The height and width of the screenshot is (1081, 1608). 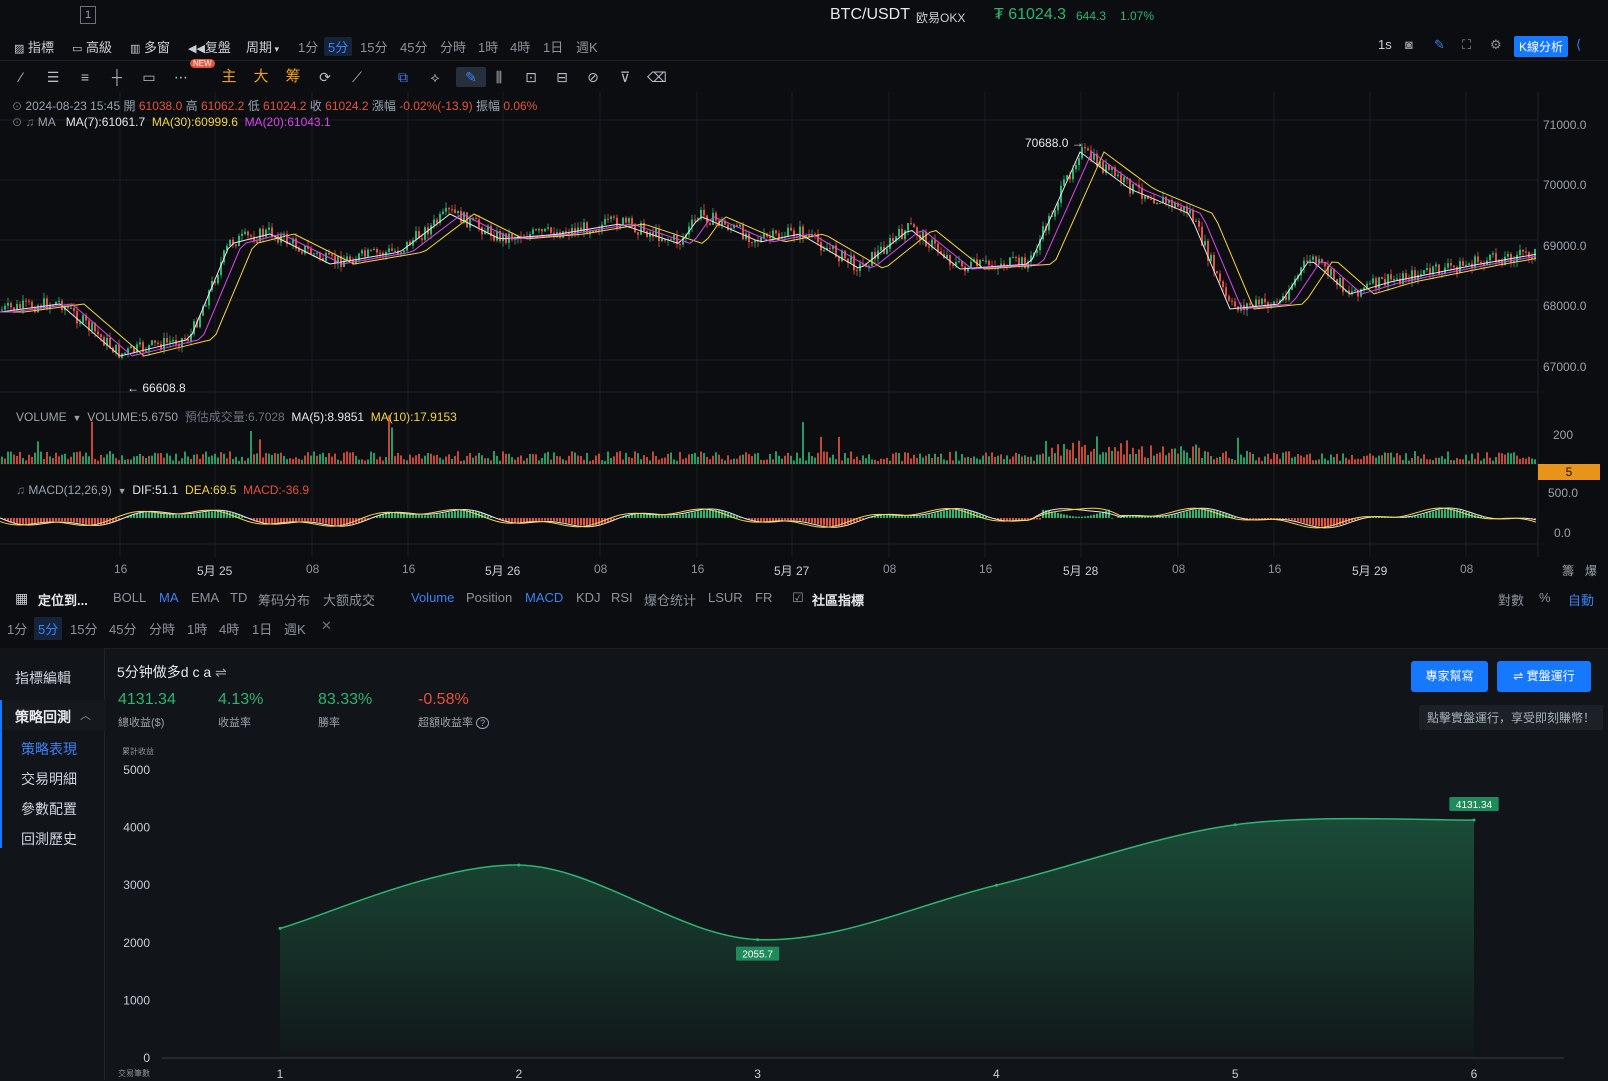 What do you see at coordinates (1449, 676) in the screenshot?
I see `expert-write-button: 專家幫寫` at bounding box center [1449, 676].